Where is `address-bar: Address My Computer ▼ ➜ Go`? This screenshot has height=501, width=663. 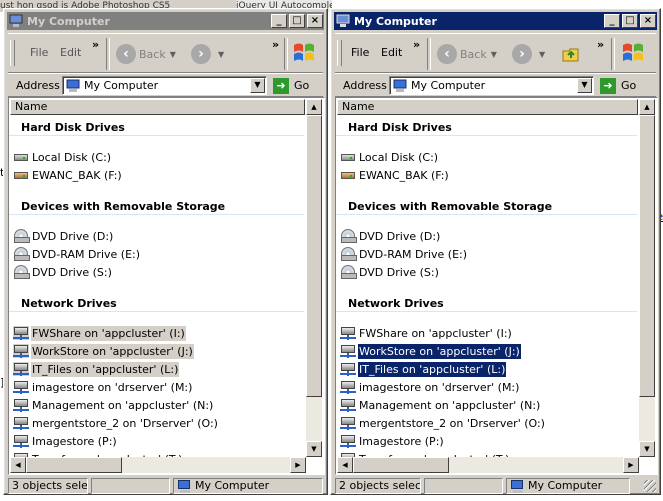 address-bar: Address My Computer ▼ ➜ Go is located at coordinates (495, 85).